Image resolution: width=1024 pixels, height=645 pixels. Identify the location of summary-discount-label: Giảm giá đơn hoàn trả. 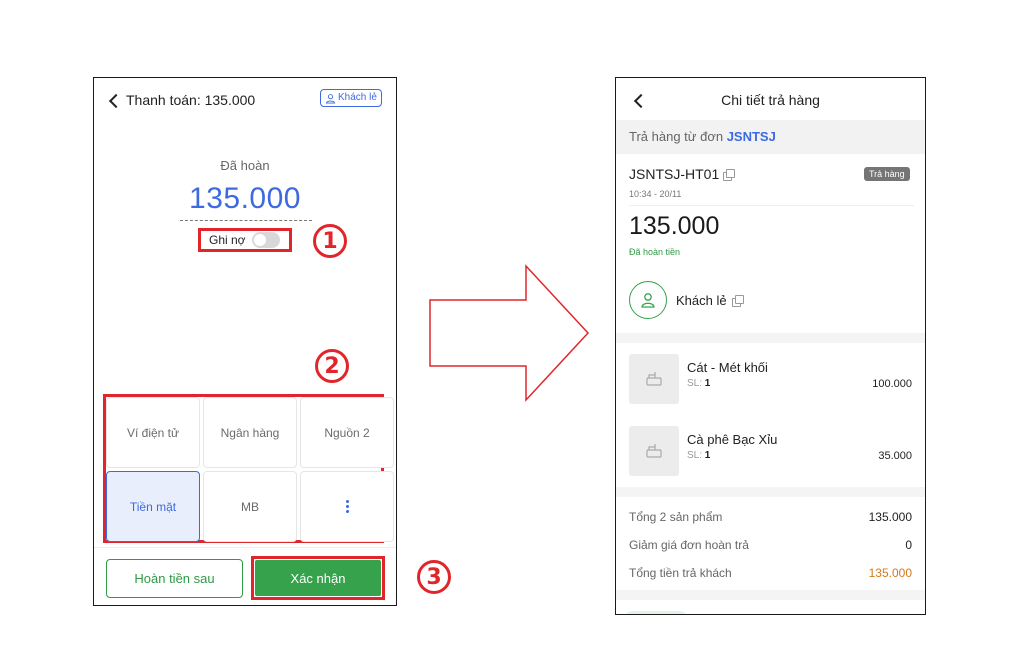
(689, 545).